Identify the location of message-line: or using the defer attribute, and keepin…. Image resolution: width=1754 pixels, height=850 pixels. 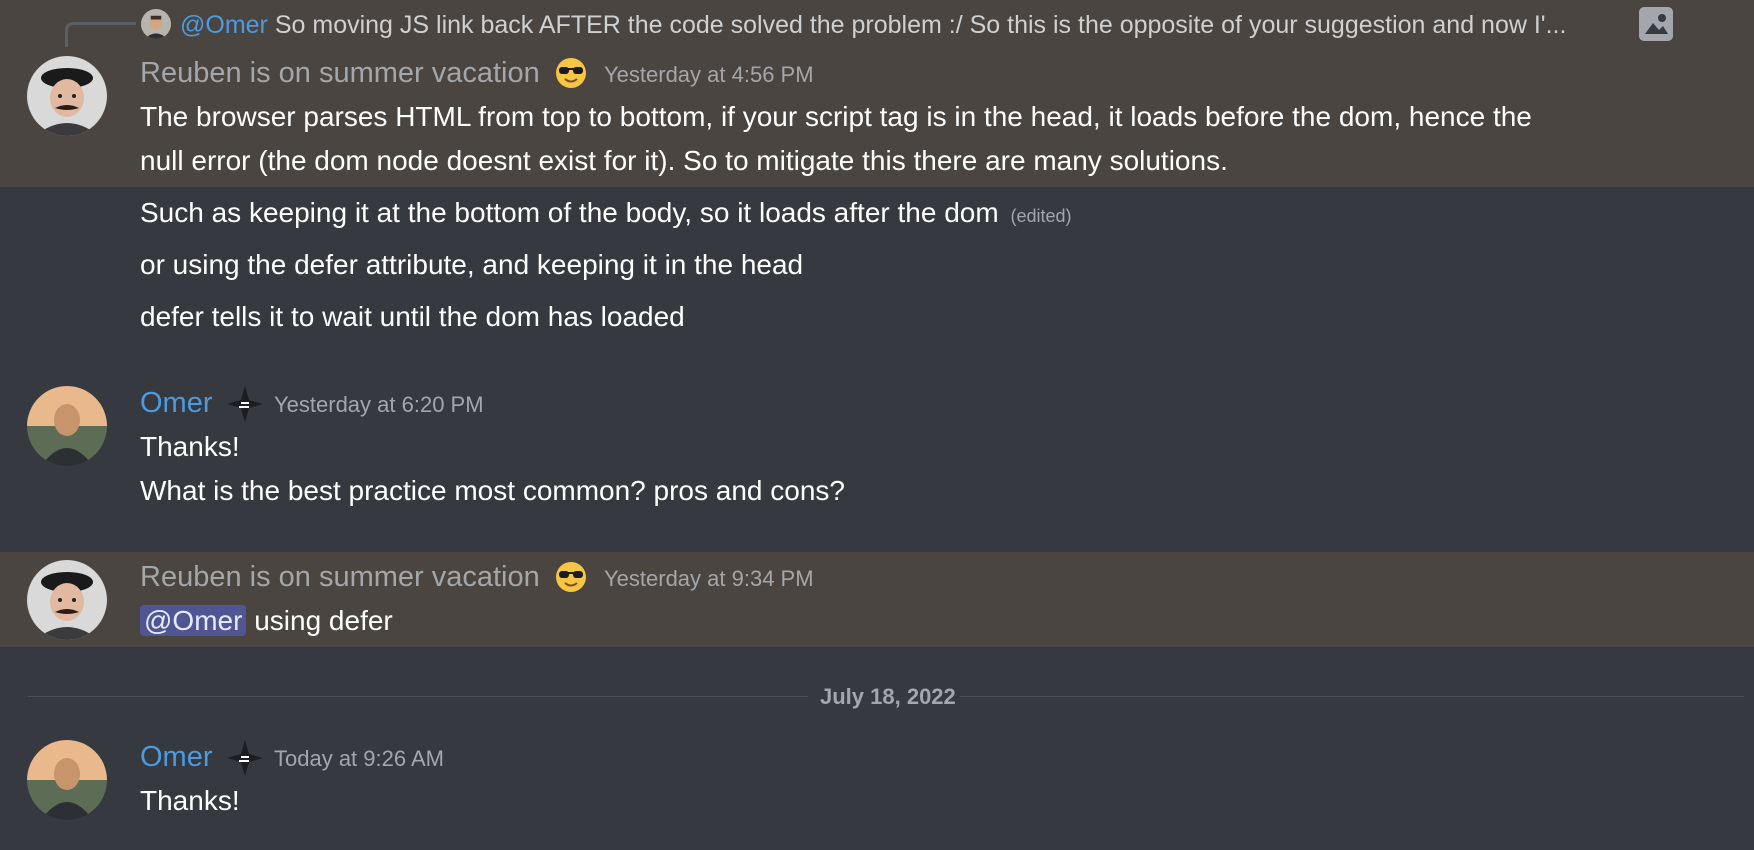
(472, 264).